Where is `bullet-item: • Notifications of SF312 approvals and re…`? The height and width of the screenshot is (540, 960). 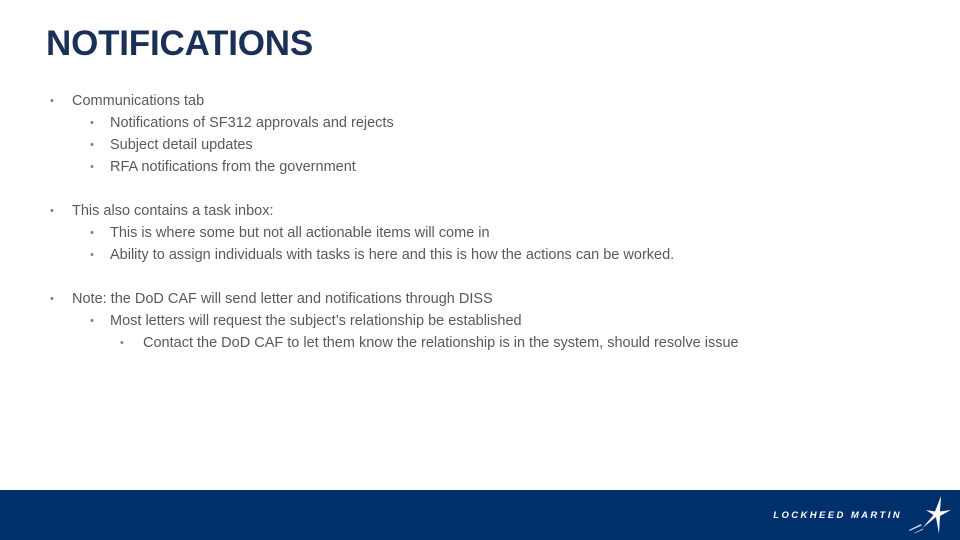 bullet-item: • Notifications of SF312 approvals and re… is located at coordinates (486, 123).